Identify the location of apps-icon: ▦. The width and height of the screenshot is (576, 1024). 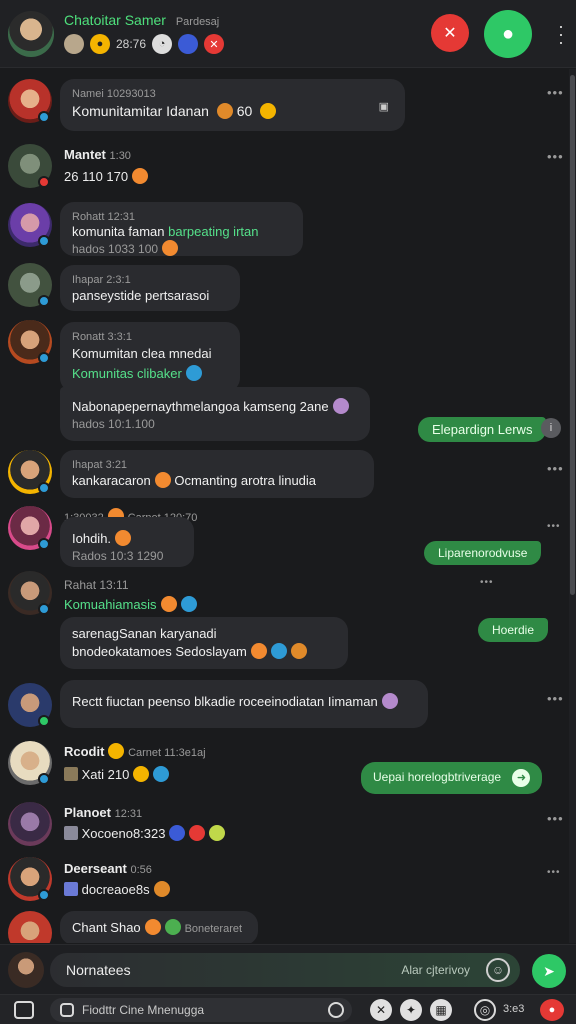
(441, 1010).